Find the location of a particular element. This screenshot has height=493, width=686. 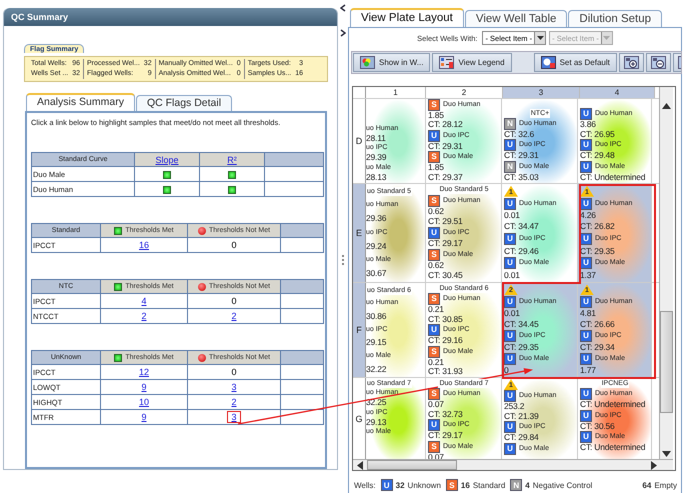

target-value: CT: 30.56 is located at coordinates (598, 426).